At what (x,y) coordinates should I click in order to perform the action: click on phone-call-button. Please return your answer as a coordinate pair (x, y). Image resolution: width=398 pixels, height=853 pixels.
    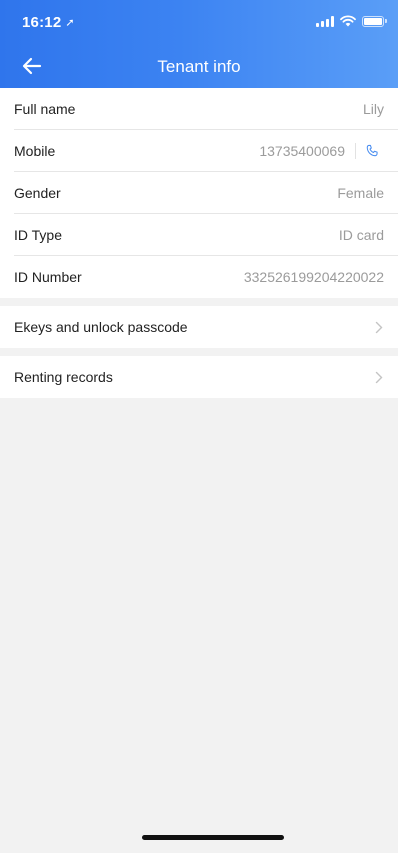
    Looking at the image, I should click on (372, 151).